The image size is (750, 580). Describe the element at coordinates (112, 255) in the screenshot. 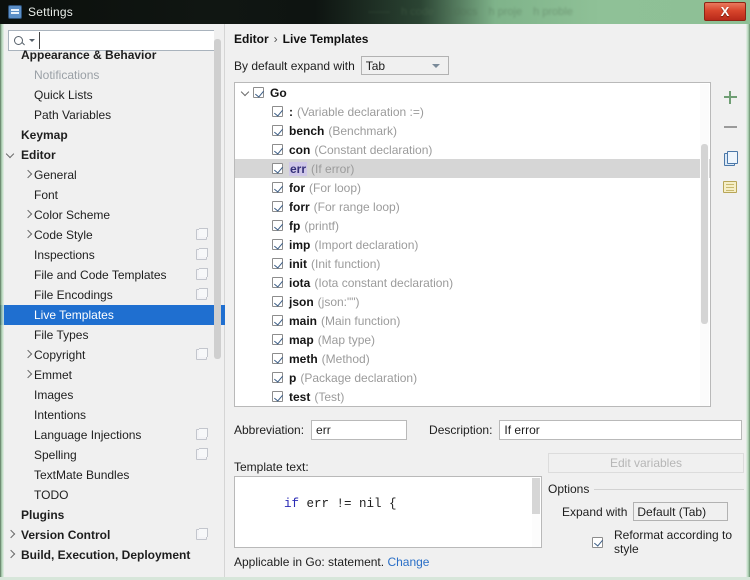

I see `sidebar-item-inspections: Inspections` at that location.